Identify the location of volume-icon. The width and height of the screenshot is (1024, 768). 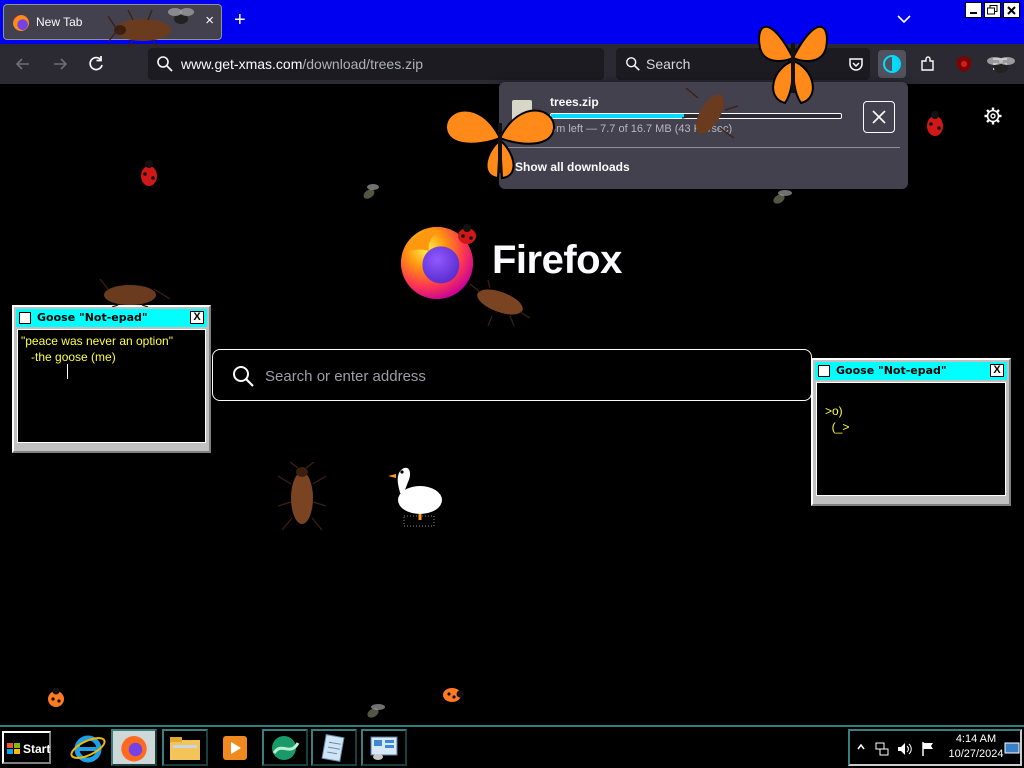
(905, 749).